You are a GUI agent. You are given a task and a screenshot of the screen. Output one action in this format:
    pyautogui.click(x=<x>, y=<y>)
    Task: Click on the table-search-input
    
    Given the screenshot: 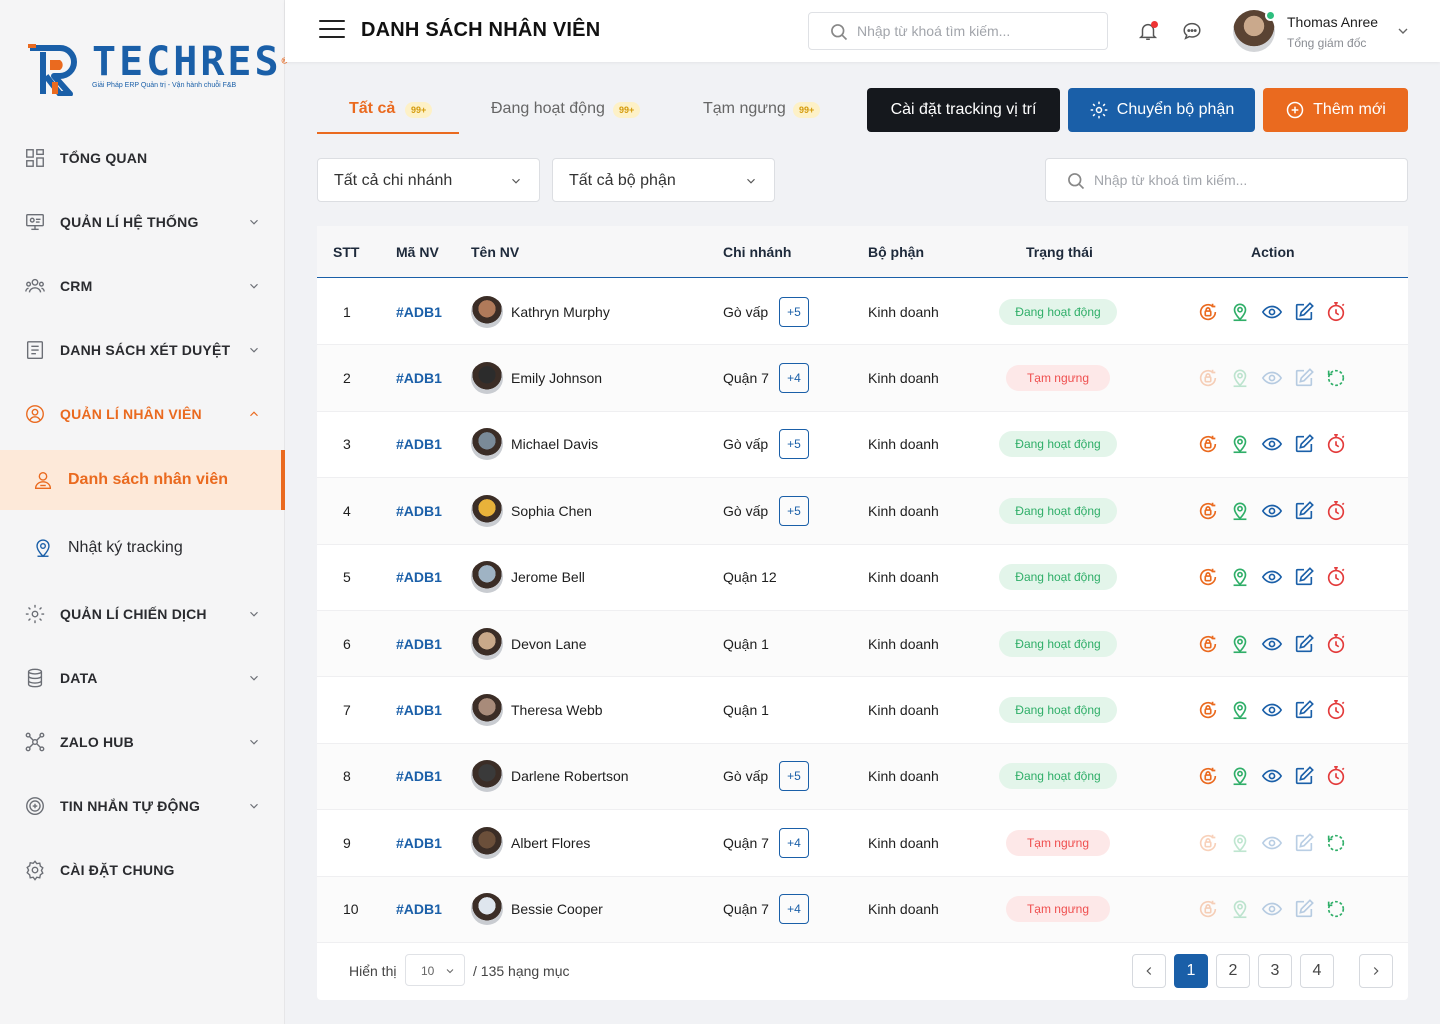 What is the action you would take?
    pyautogui.click(x=1244, y=180)
    